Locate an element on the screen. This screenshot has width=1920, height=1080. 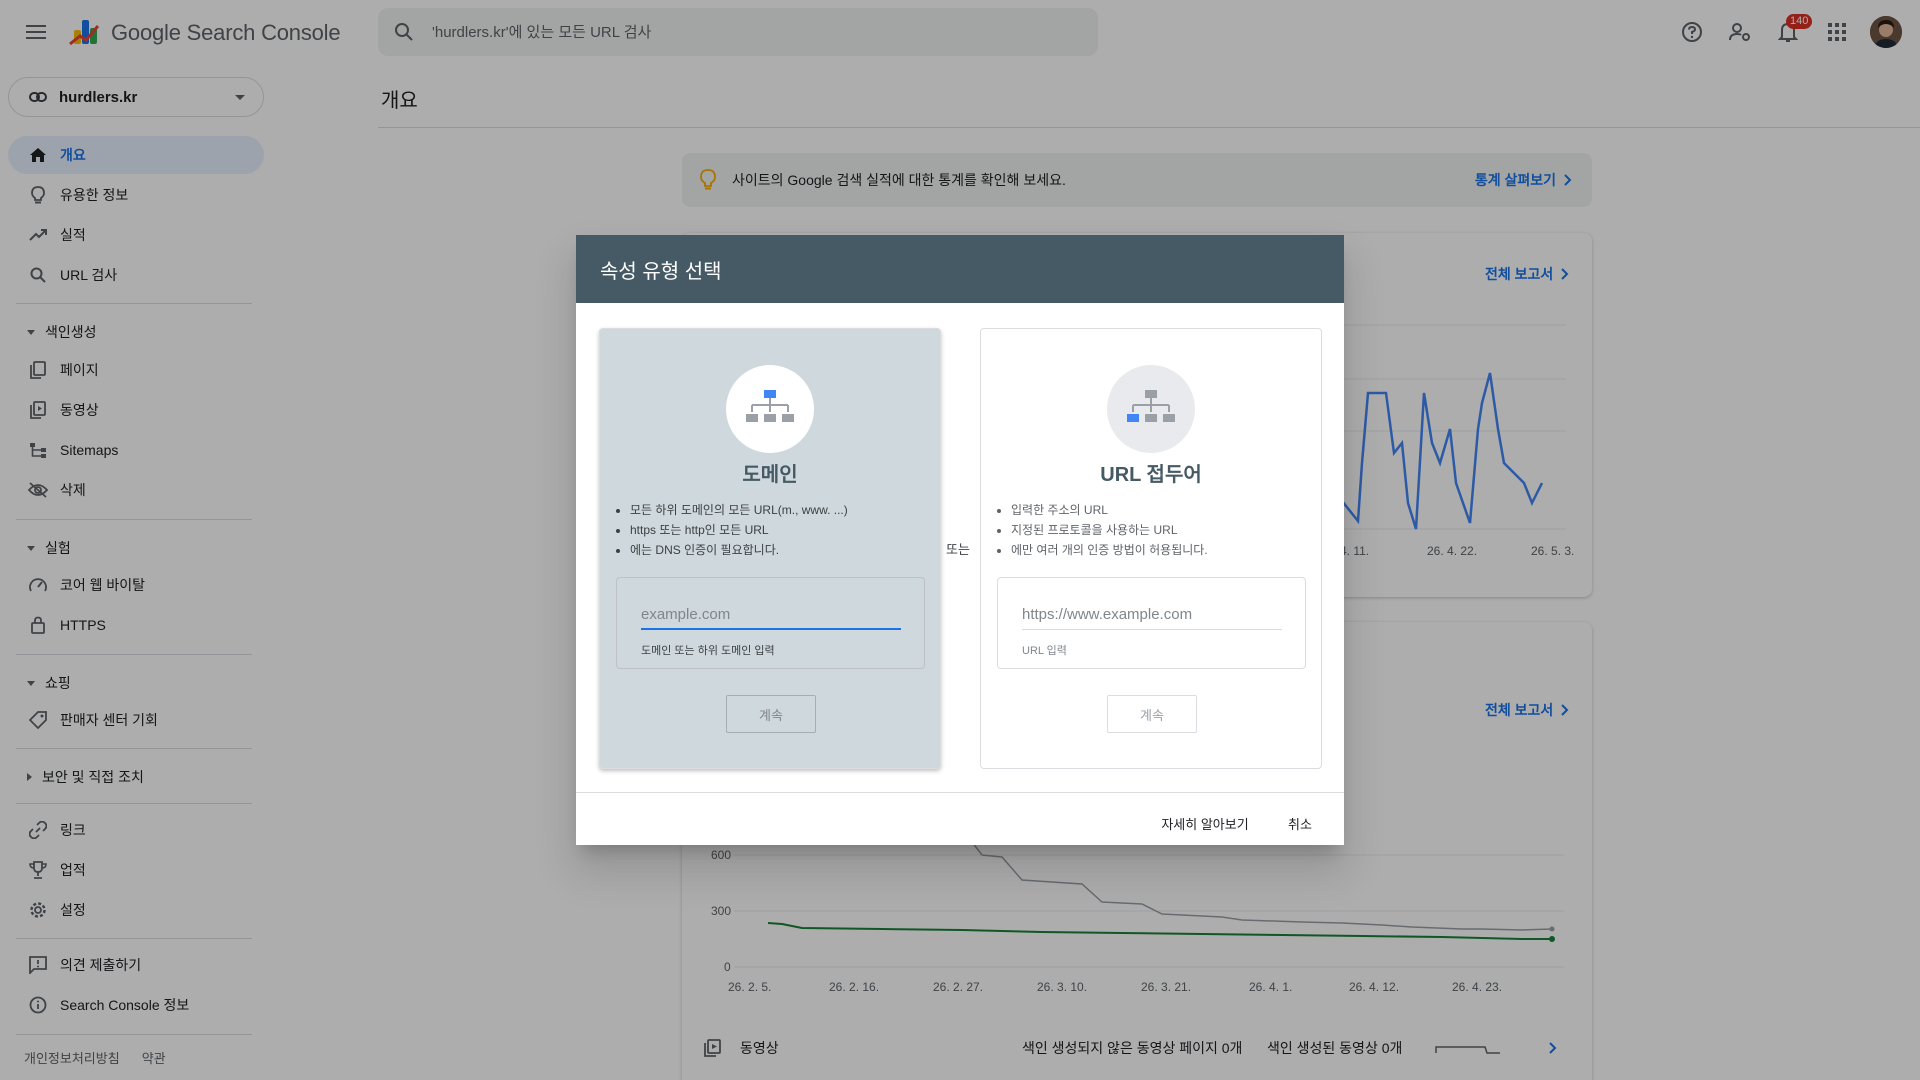
domain-continue-button: 계속 is located at coordinates (771, 714).